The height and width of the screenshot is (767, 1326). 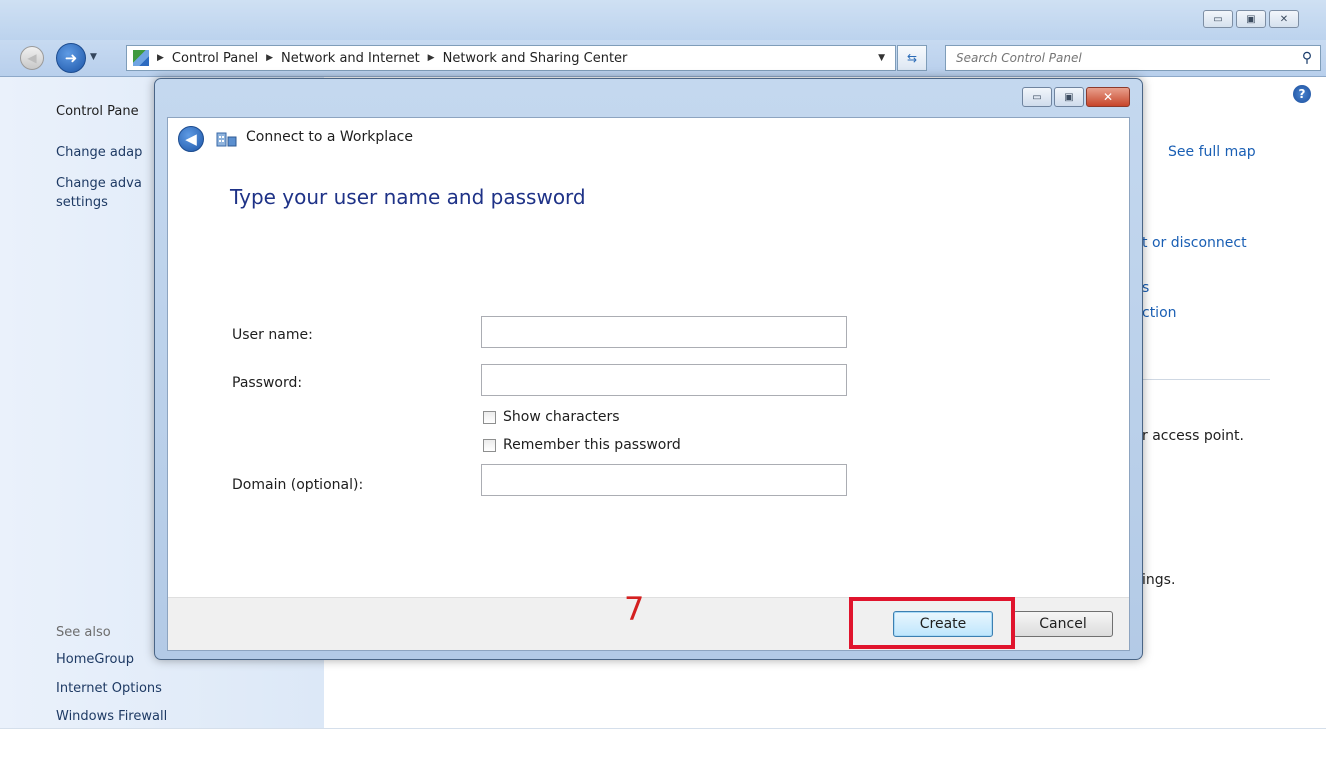 I want to click on sidebar-item-change-adapter-settings: Change adap, so click(x=99, y=152).